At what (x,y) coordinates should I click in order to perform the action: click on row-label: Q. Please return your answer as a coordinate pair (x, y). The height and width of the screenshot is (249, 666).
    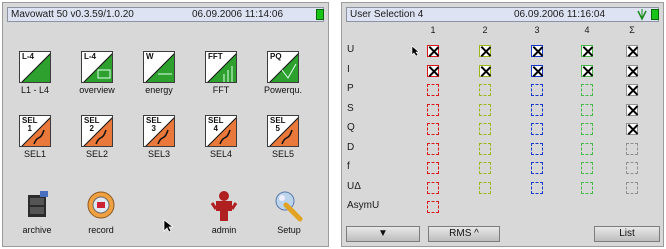
    Looking at the image, I should click on (351, 127).